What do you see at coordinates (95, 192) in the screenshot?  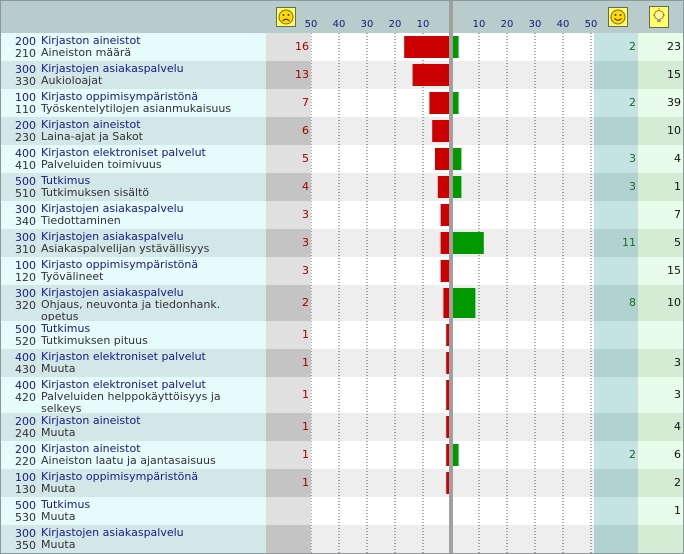 I see `subcategory-label: Tutkimuksen sisältö` at bounding box center [95, 192].